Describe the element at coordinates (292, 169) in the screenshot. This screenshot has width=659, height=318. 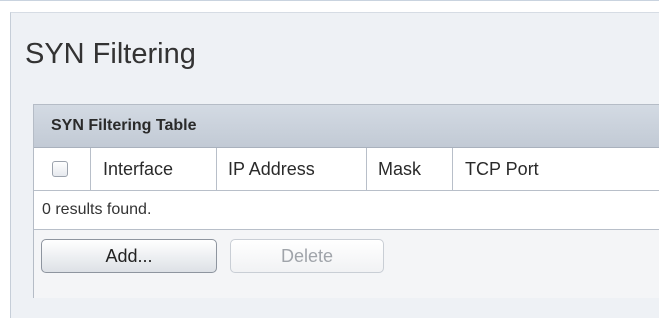
I see `column-header-ip-address: IP Address` at that location.